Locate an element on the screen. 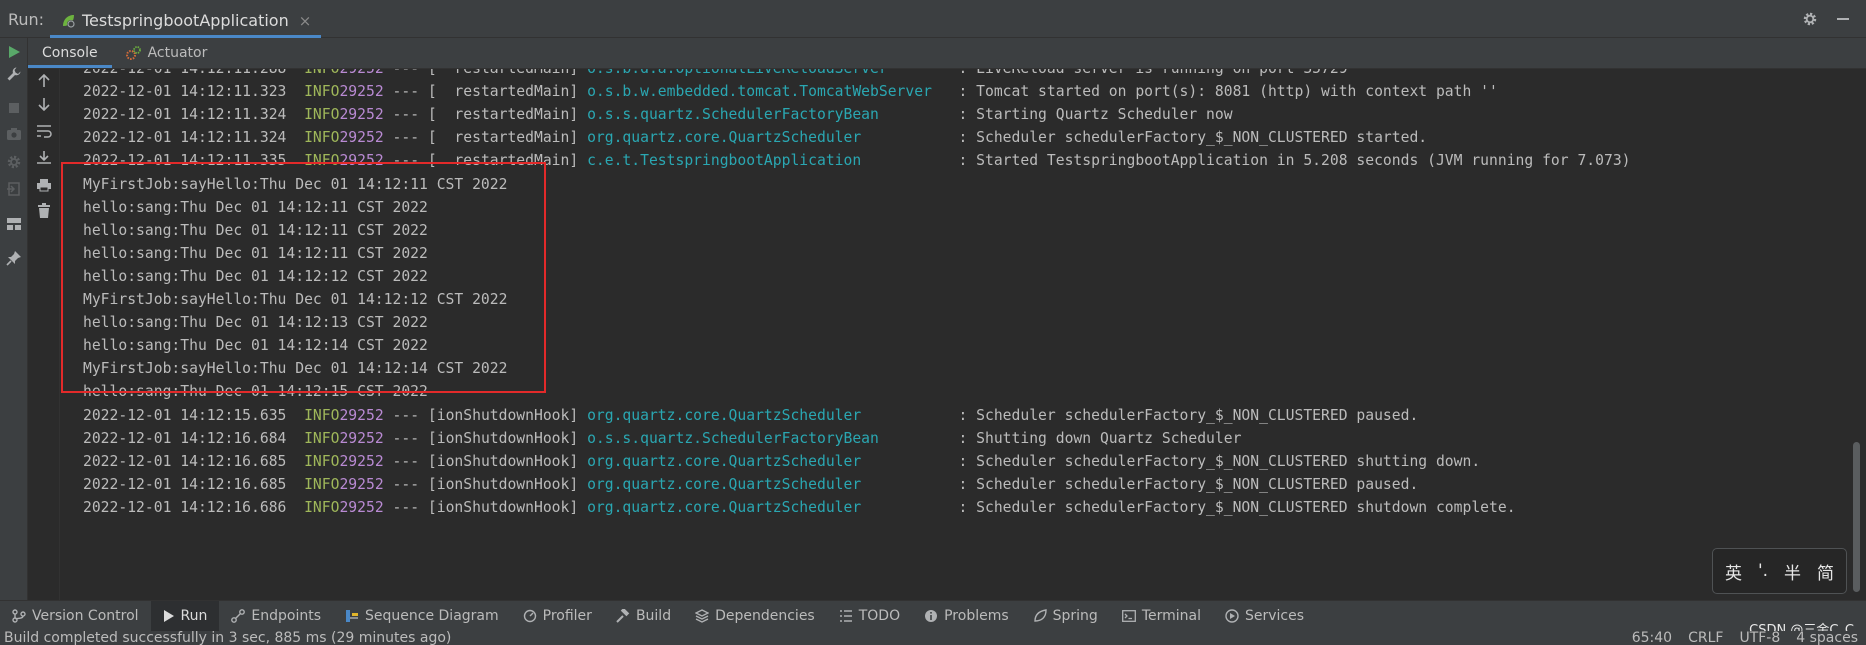  log-logger: o.s.b.d.a.OptionalLiveReloadServer is located at coordinates (764, 73).